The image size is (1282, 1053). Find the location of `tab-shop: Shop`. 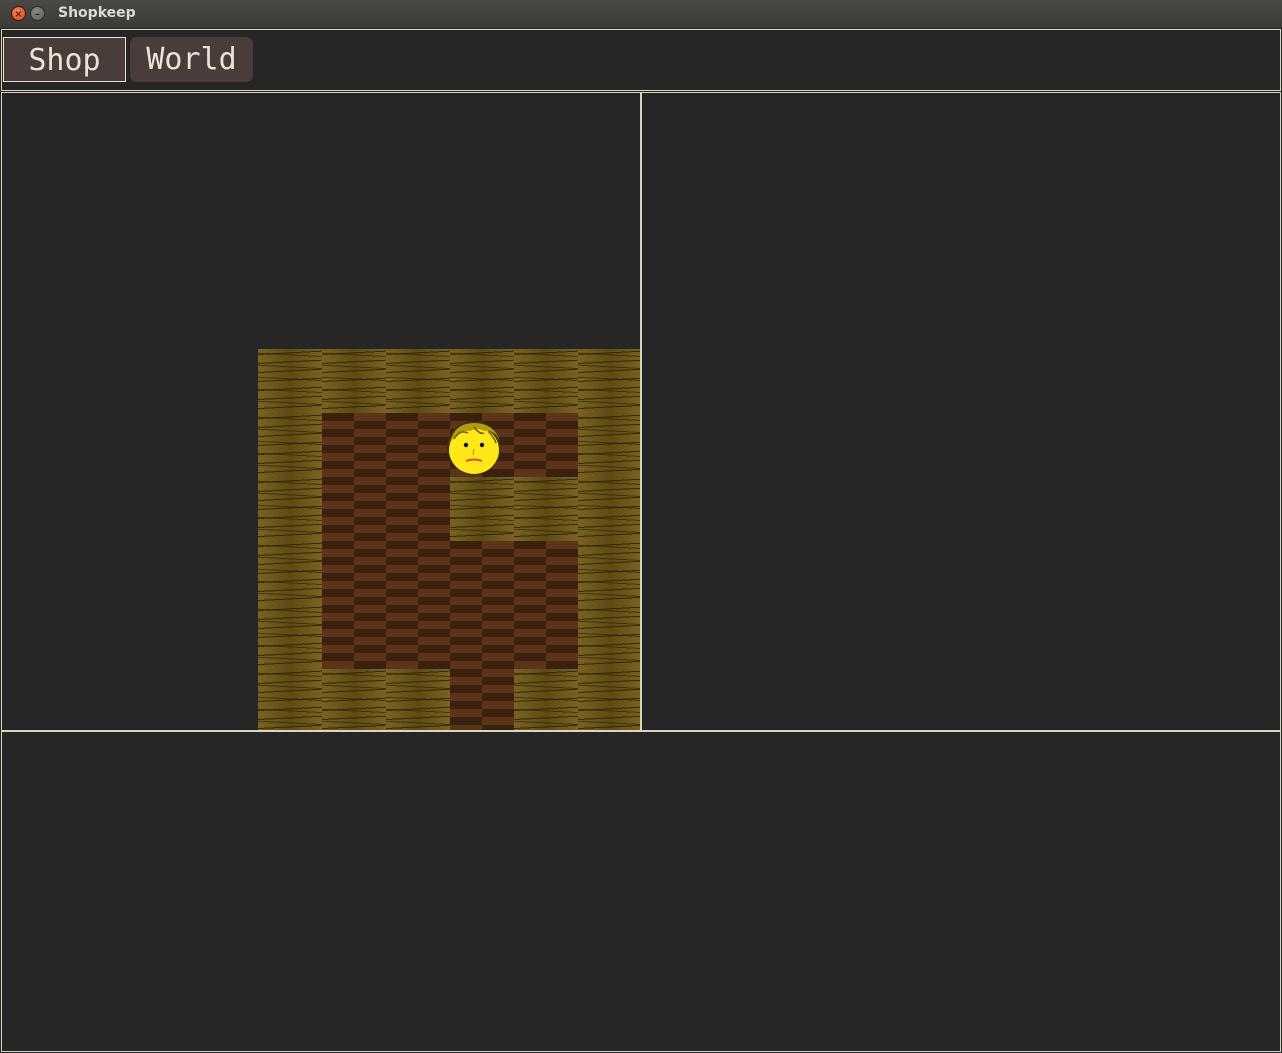

tab-shop: Shop is located at coordinates (64, 59).